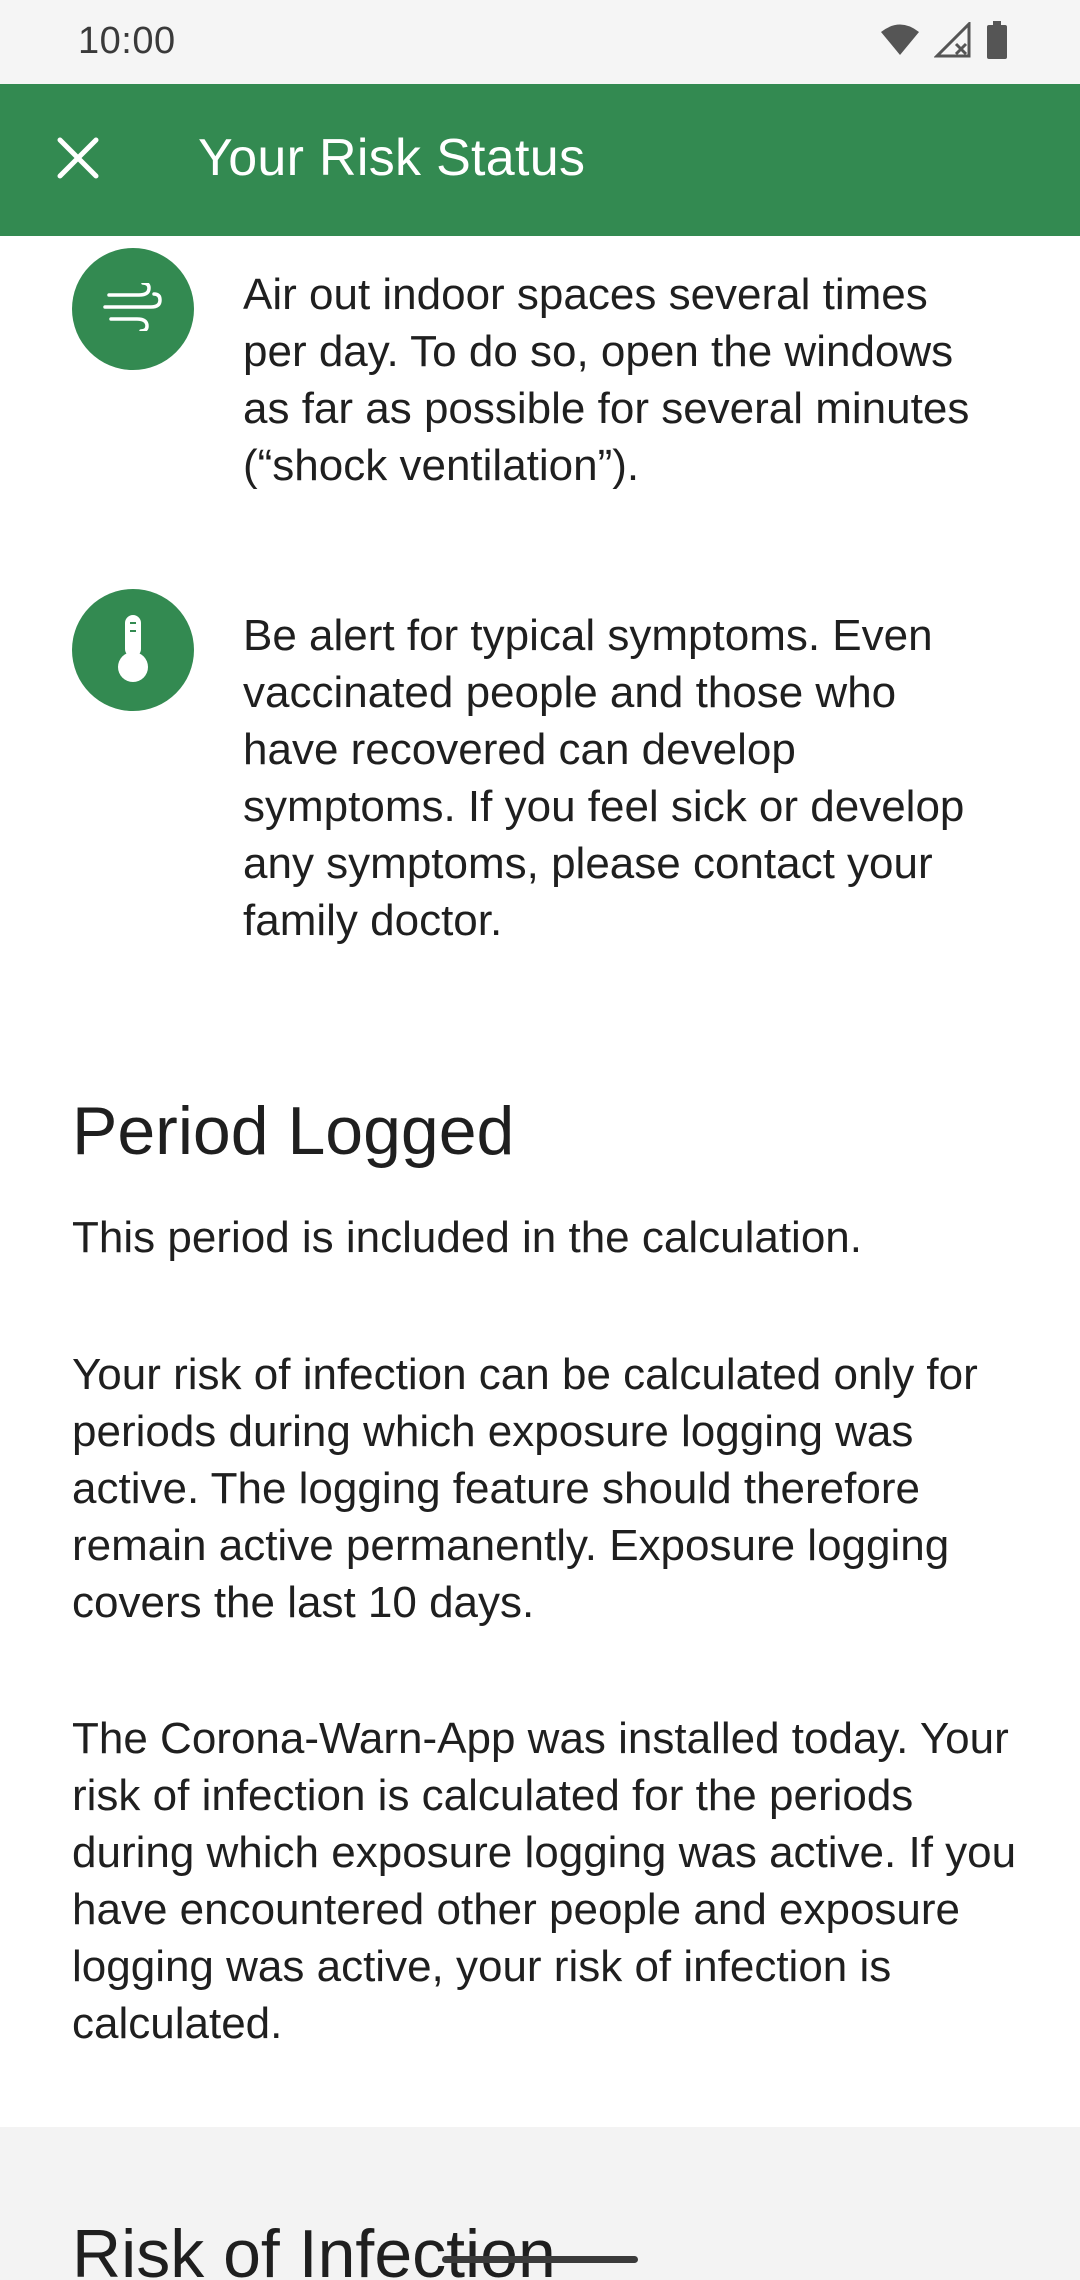 This screenshot has height=2280, width=1080. What do you see at coordinates (997, 42) in the screenshot?
I see `battery-icon` at bounding box center [997, 42].